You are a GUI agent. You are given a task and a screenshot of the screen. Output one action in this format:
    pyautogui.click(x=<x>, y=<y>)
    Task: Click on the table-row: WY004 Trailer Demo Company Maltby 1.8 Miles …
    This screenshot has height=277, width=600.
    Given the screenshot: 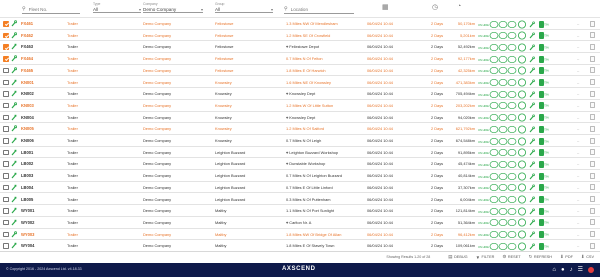 What is the action you would take?
    pyautogui.click(x=300, y=245)
    